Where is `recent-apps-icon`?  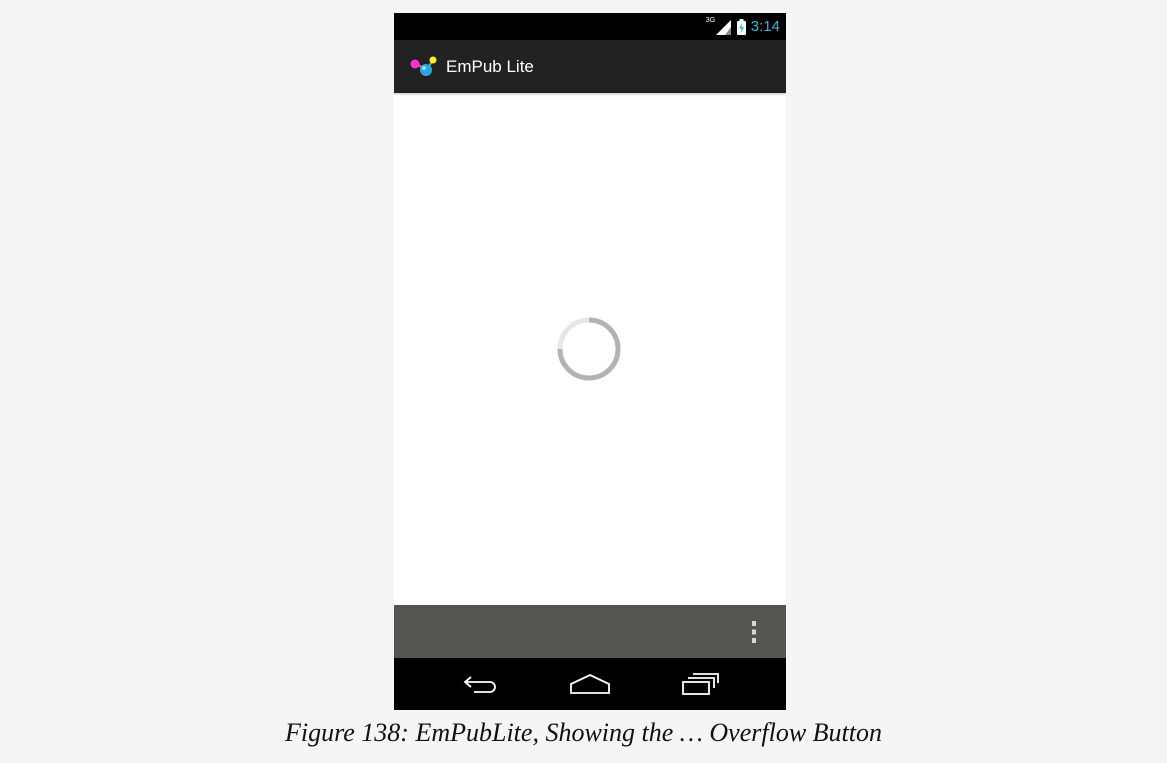 recent-apps-icon is located at coordinates (700, 684).